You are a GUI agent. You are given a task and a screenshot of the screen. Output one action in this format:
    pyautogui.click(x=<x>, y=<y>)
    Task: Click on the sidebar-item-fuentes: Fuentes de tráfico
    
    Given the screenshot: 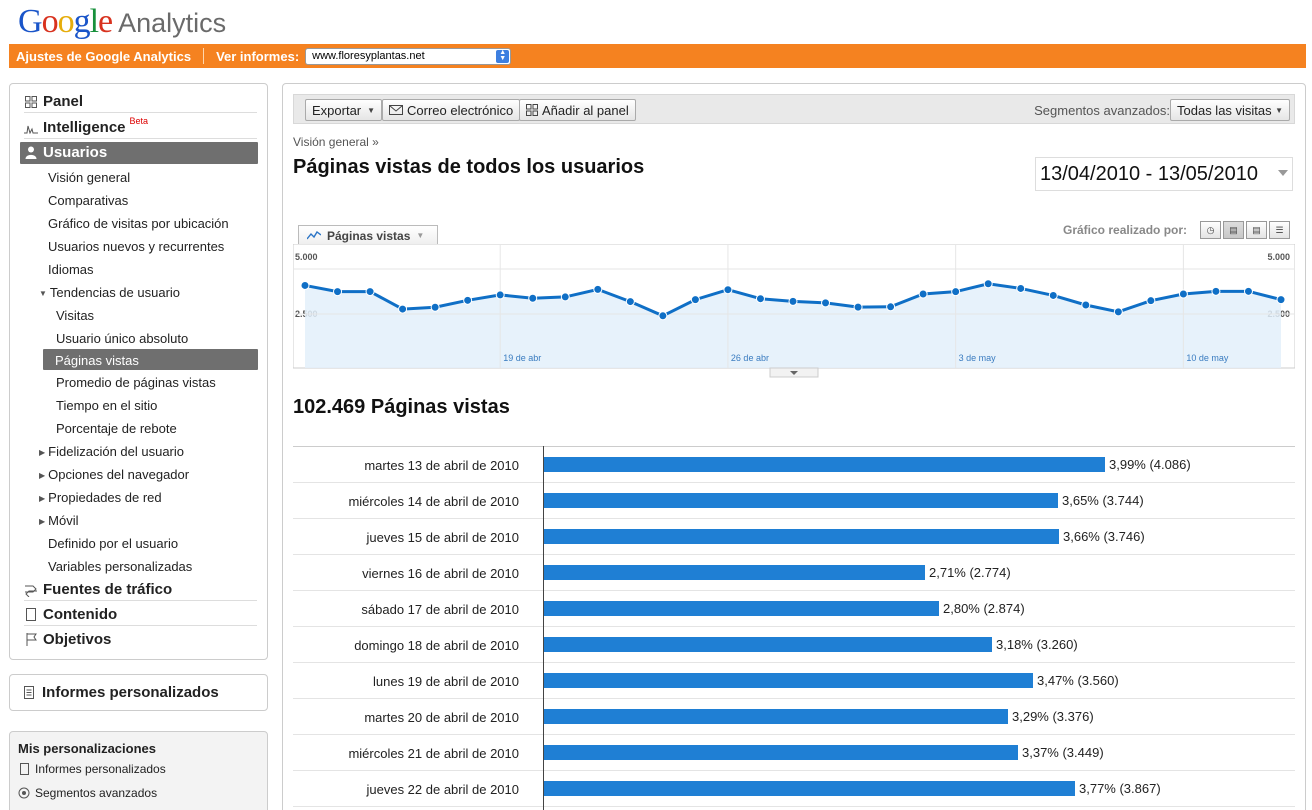 What is the action you would take?
    pyautogui.click(x=98, y=589)
    